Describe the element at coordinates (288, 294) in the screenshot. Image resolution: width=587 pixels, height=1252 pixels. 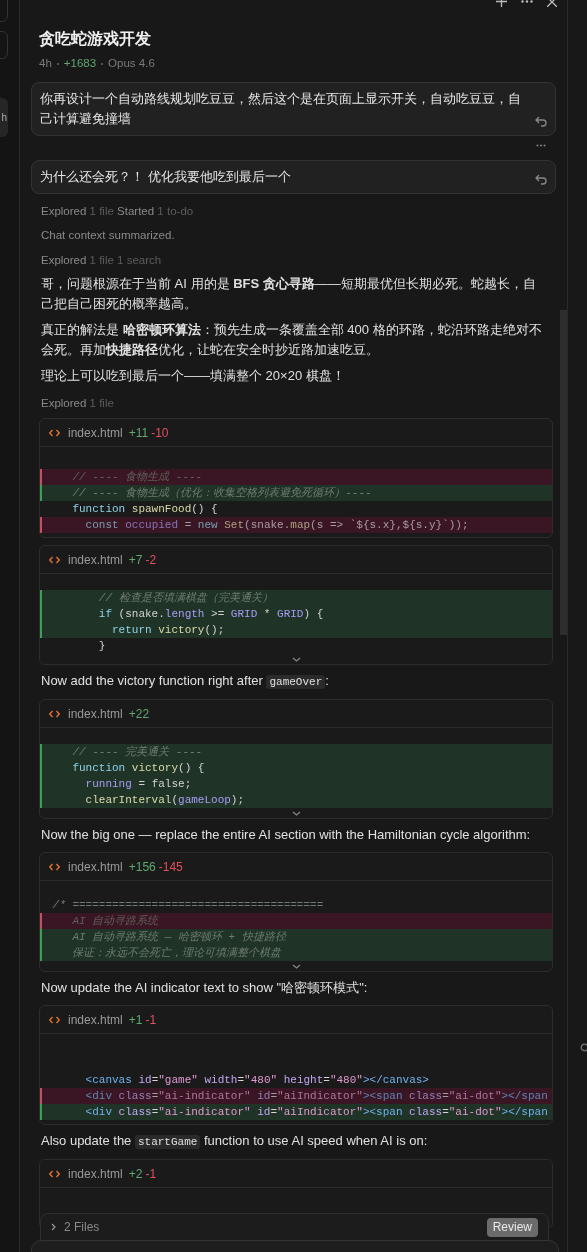
I see `paragraph: 哥，问题根源在于当前 AI 用的是 BFS 贪心寻路——短期最优但长期必死。蛇越长，自己把自己困死的概率越高。` at that location.